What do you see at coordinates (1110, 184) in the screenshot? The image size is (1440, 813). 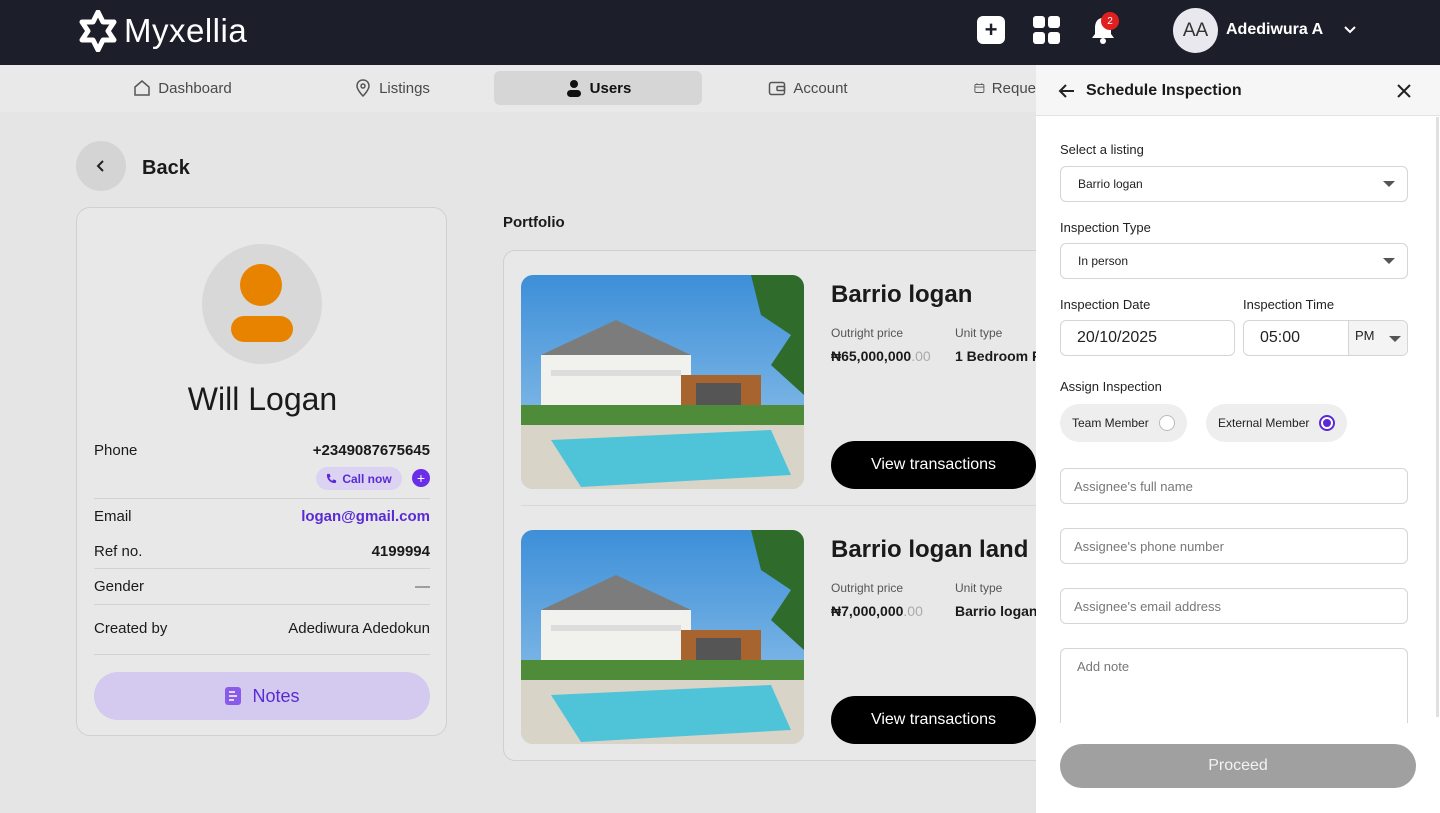 I see `listing-select-value: Barrio logan` at bounding box center [1110, 184].